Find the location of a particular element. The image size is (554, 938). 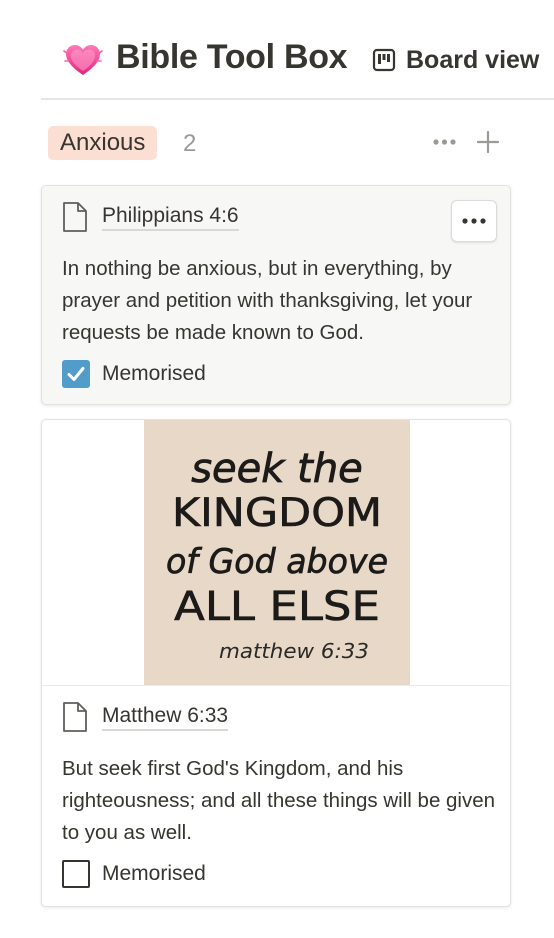

board-view-tab: Board view is located at coordinates (455, 60).